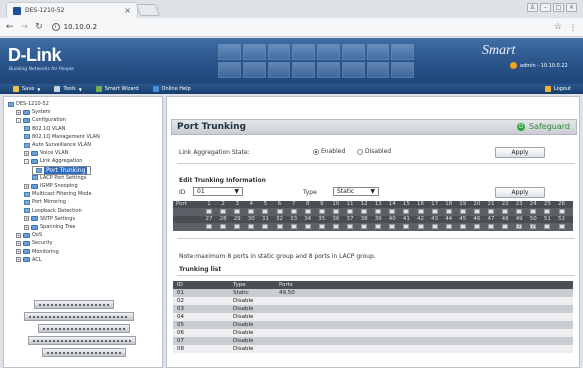 This screenshot has height=368, width=583. I want to click on save-menu: Save ▼, so click(26, 89).